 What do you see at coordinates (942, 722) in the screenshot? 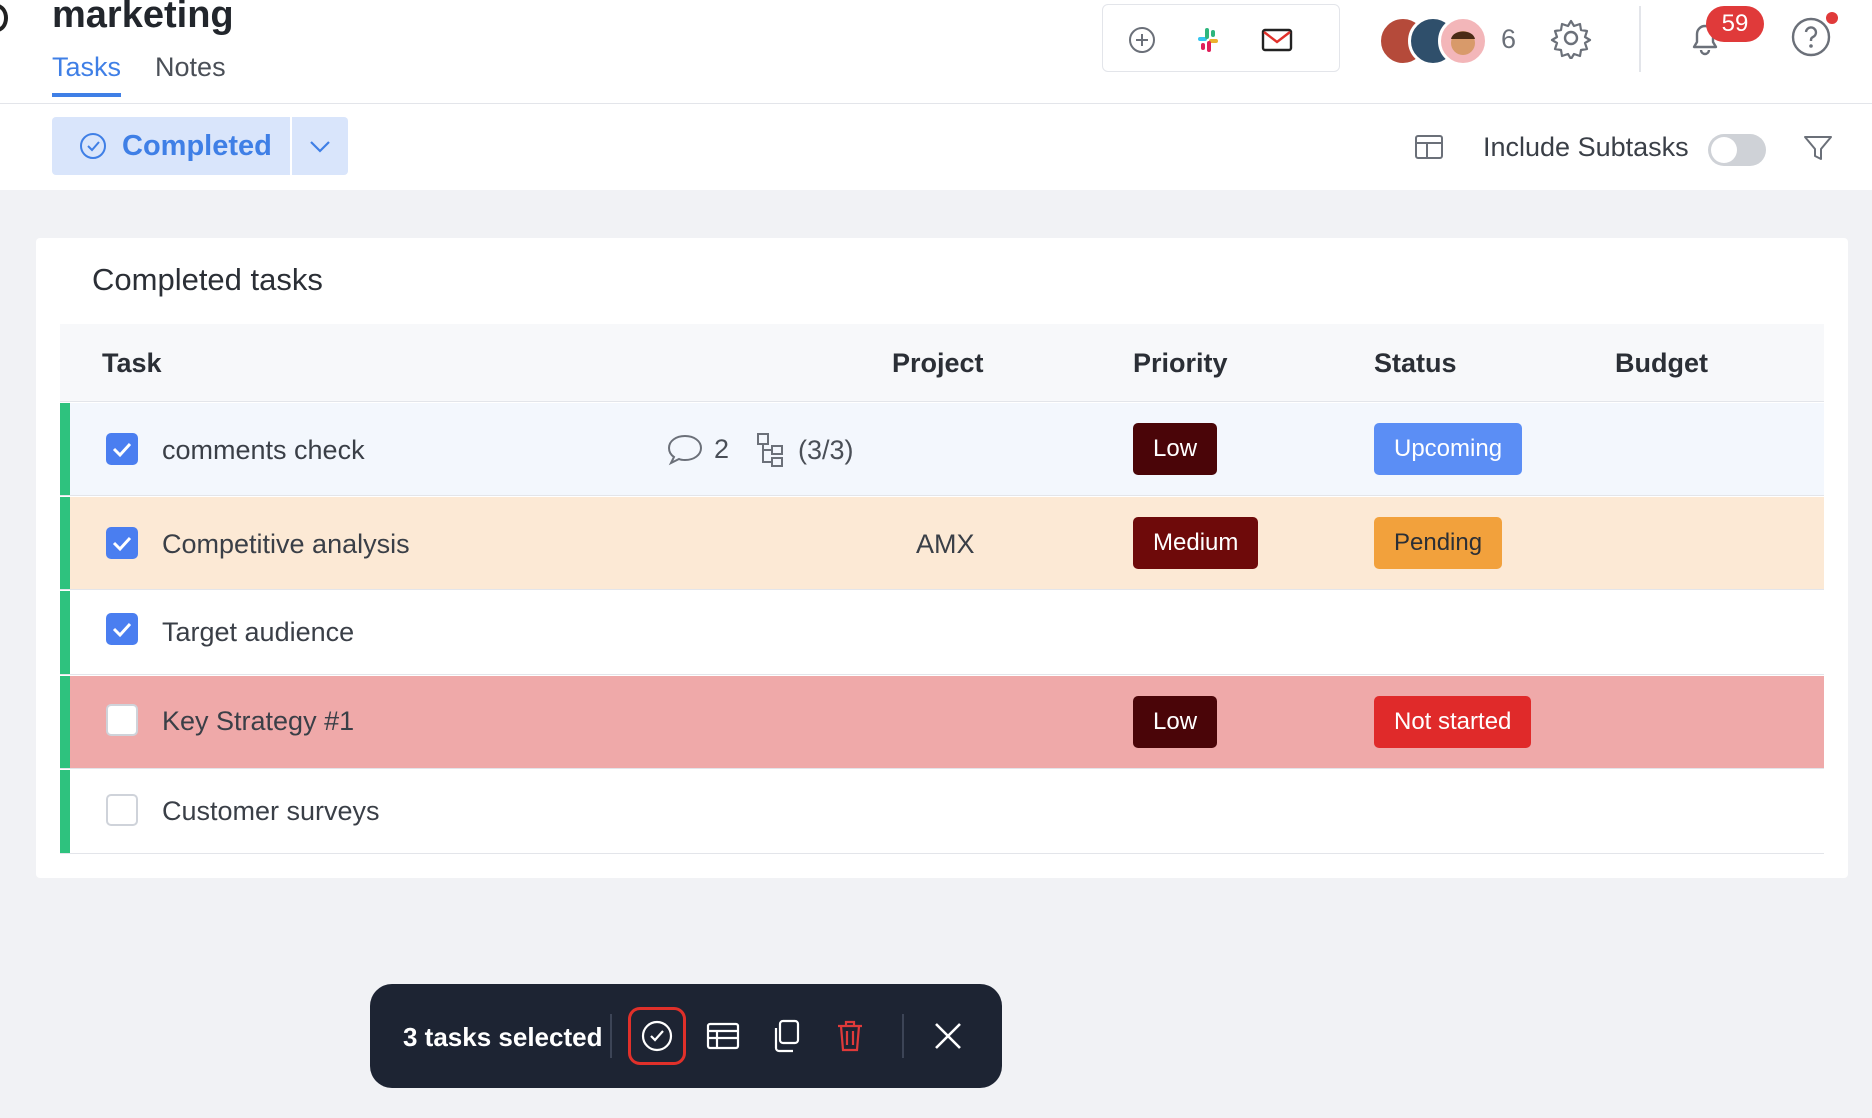
I see `table-row: Key Strategy #1 Low Not started` at bounding box center [942, 722].